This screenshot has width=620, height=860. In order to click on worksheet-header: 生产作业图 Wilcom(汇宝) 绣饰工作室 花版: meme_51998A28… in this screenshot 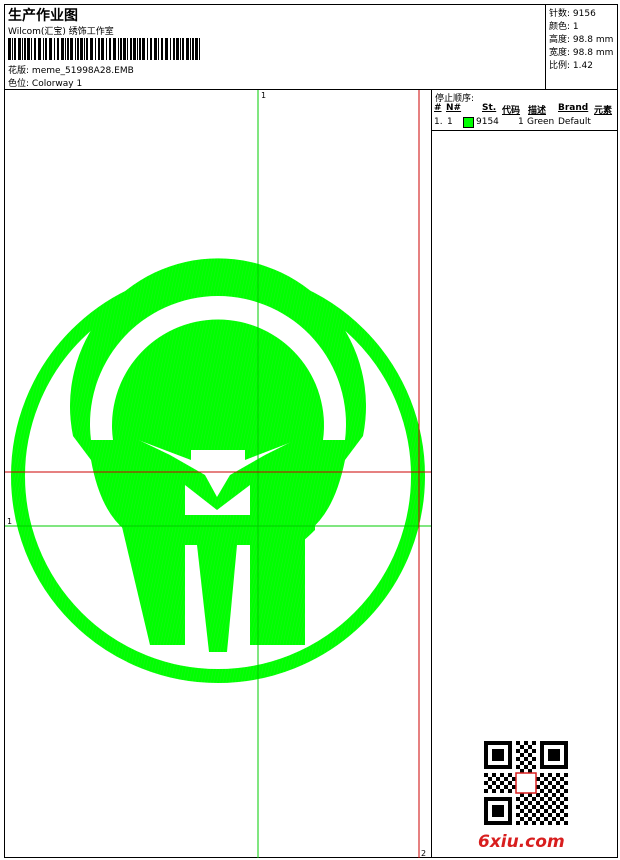, I will do `click(311, 47)`.